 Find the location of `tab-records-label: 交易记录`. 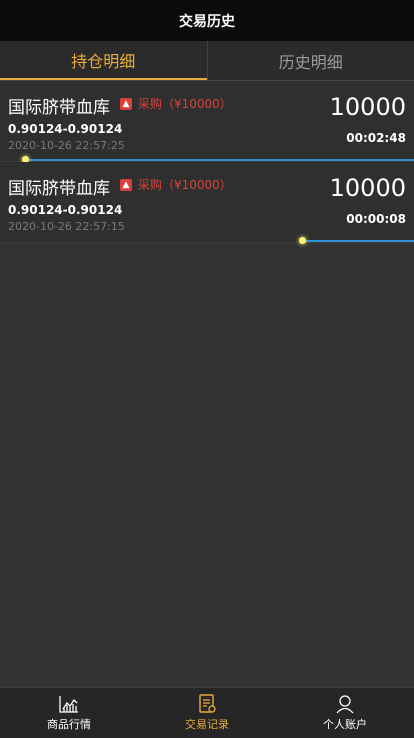

tab-records-label: 交易记录 is located at coordinates (207, 724).